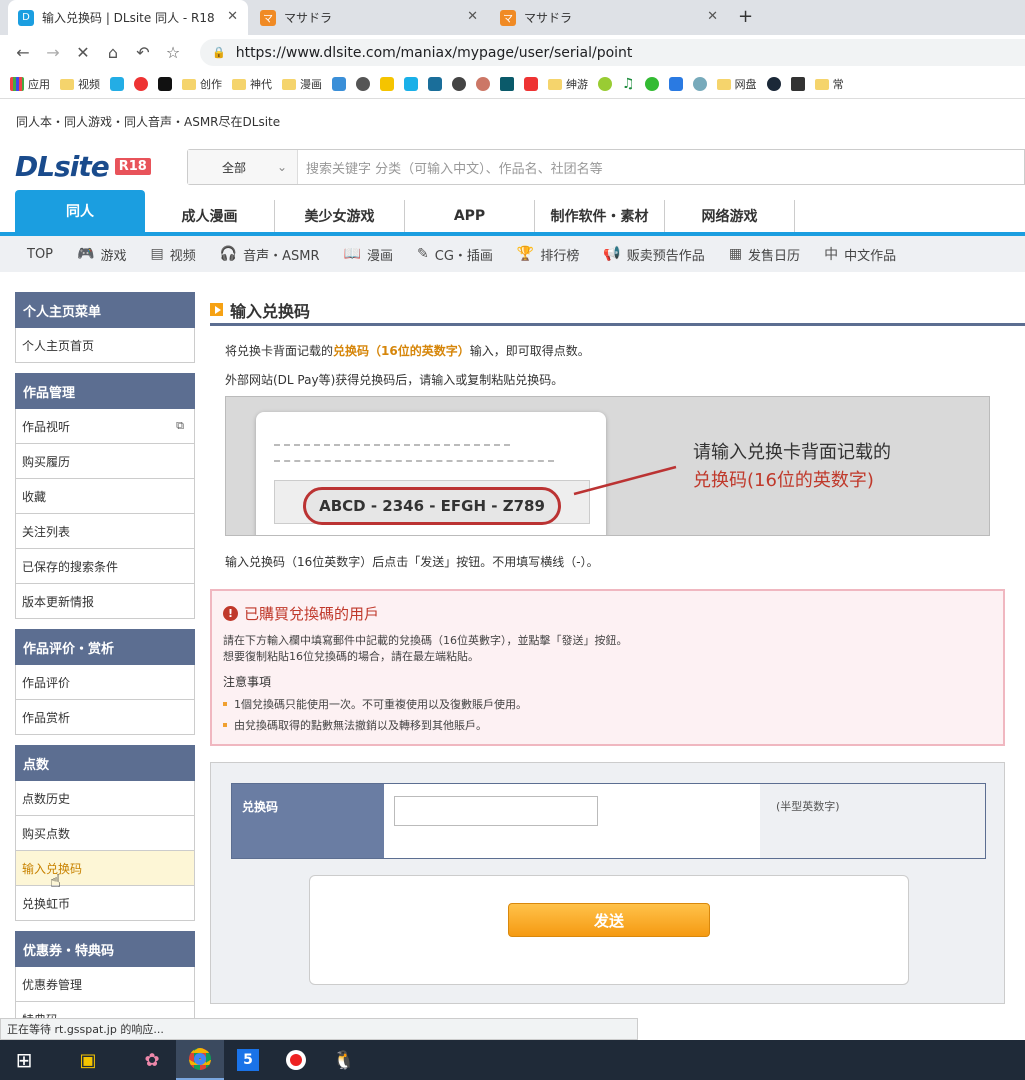  Describe the element at coordinates (496, 811) in the screenshot. I see `serial-code-input` at that location.